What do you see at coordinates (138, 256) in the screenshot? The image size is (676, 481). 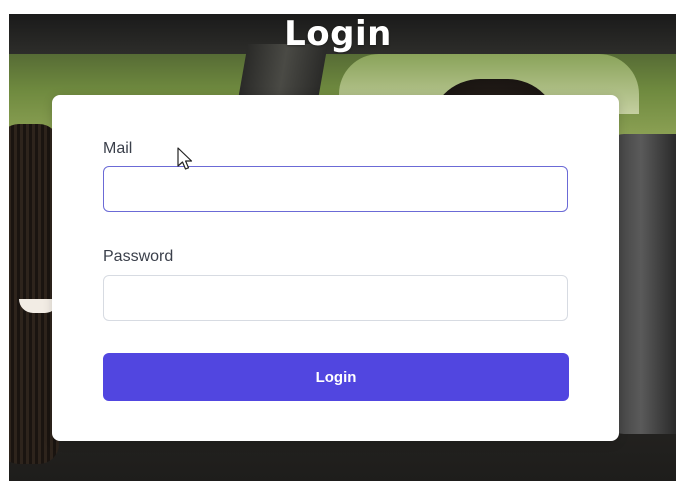 I see `password-label: Password` at bounding box center [138, 256].